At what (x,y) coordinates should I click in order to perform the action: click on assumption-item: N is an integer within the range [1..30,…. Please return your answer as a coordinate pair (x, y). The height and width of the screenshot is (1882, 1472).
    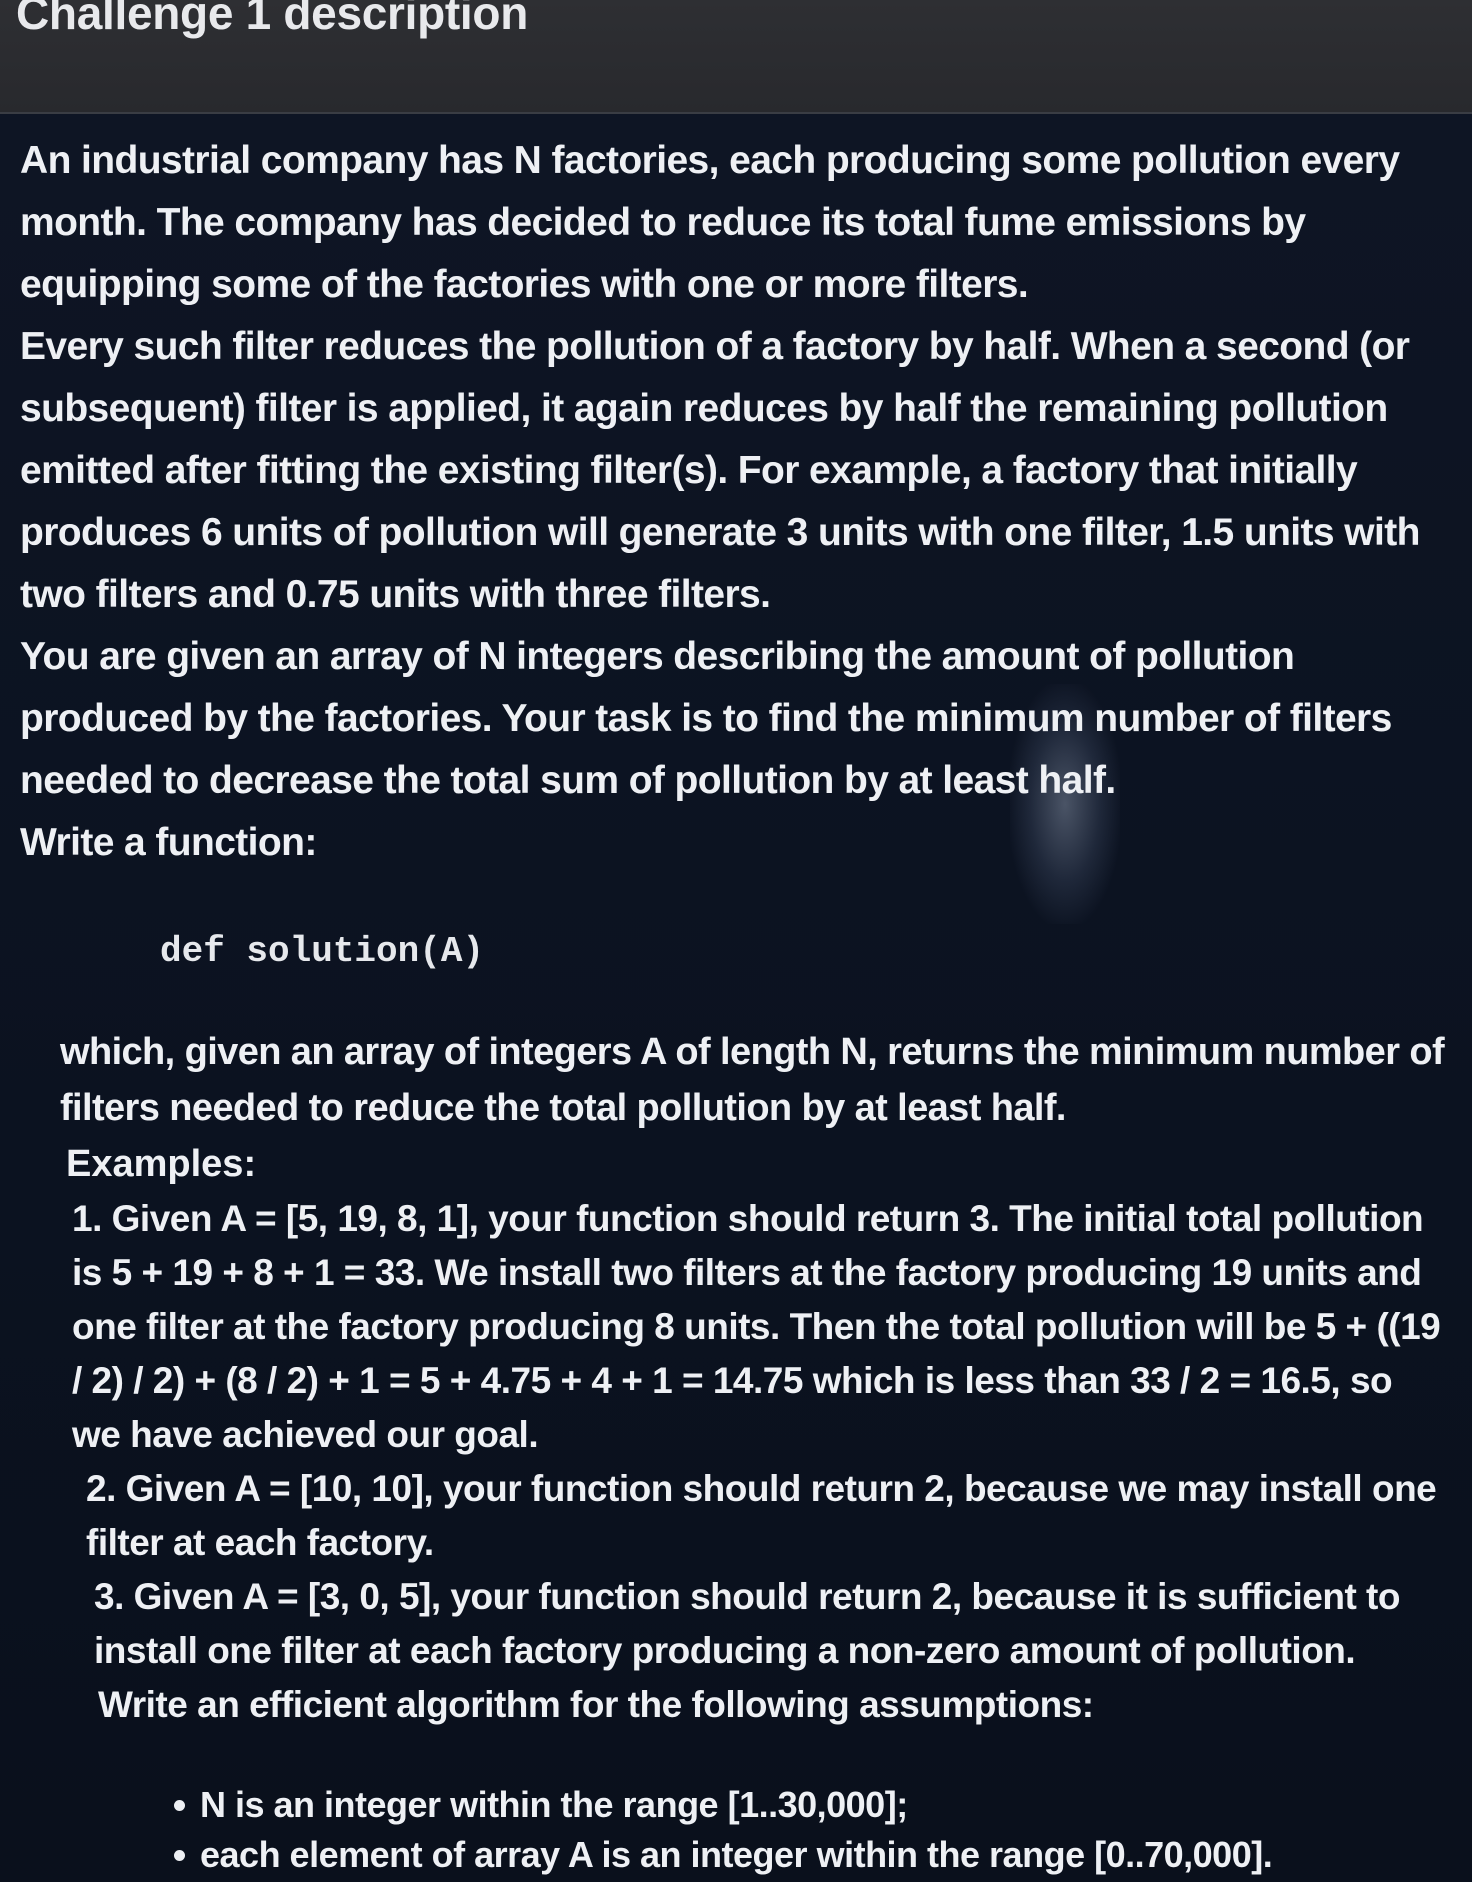
    Looking at the image, I should click on (812, 1805).